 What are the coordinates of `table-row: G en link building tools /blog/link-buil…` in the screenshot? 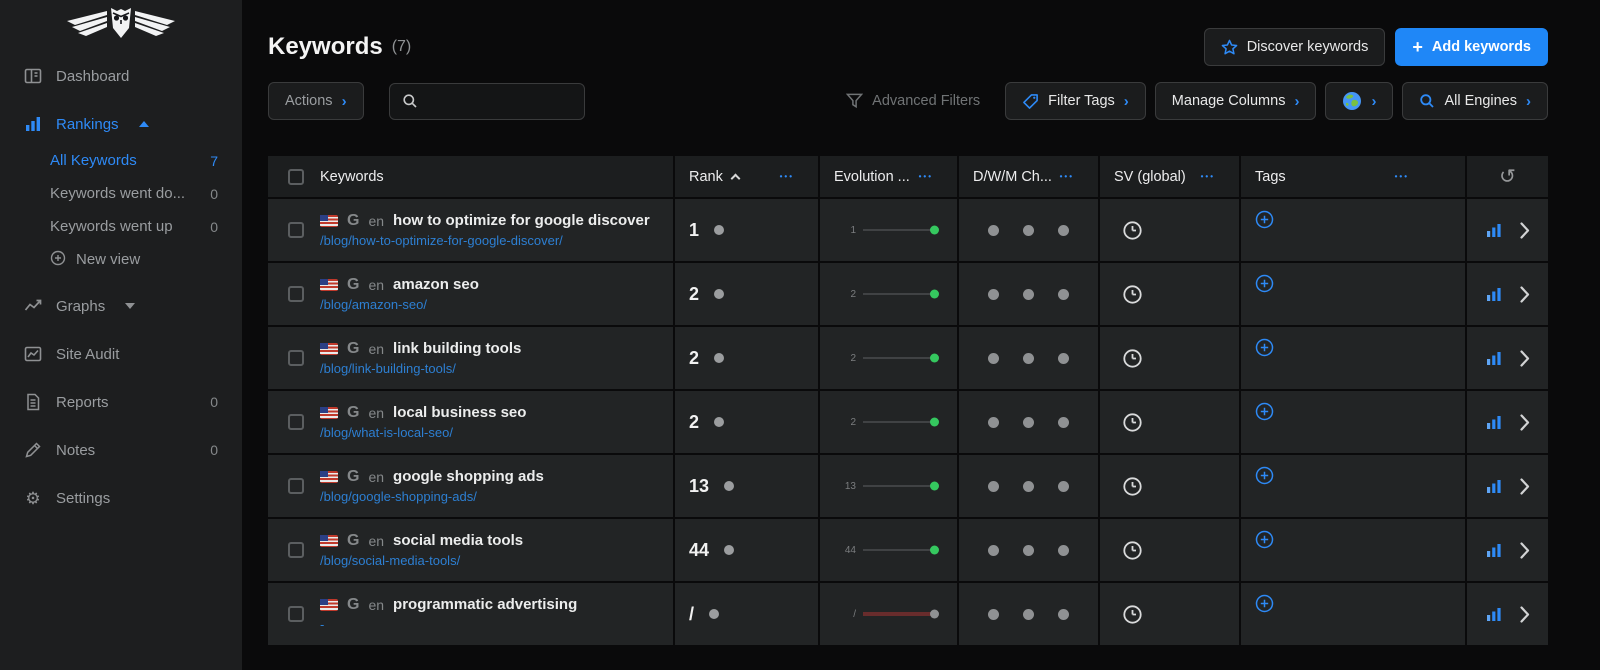 It's located at (908, 358).